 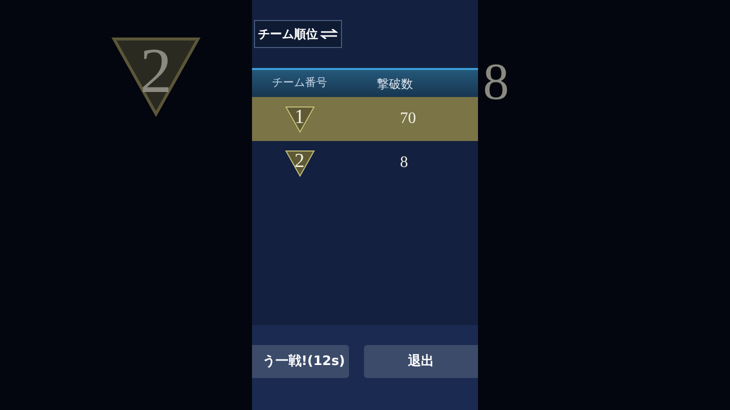 What do you see at coordinates (404, 163) in the screenshot?
I see `kill-count: 8` at bounding box center [404, 163].